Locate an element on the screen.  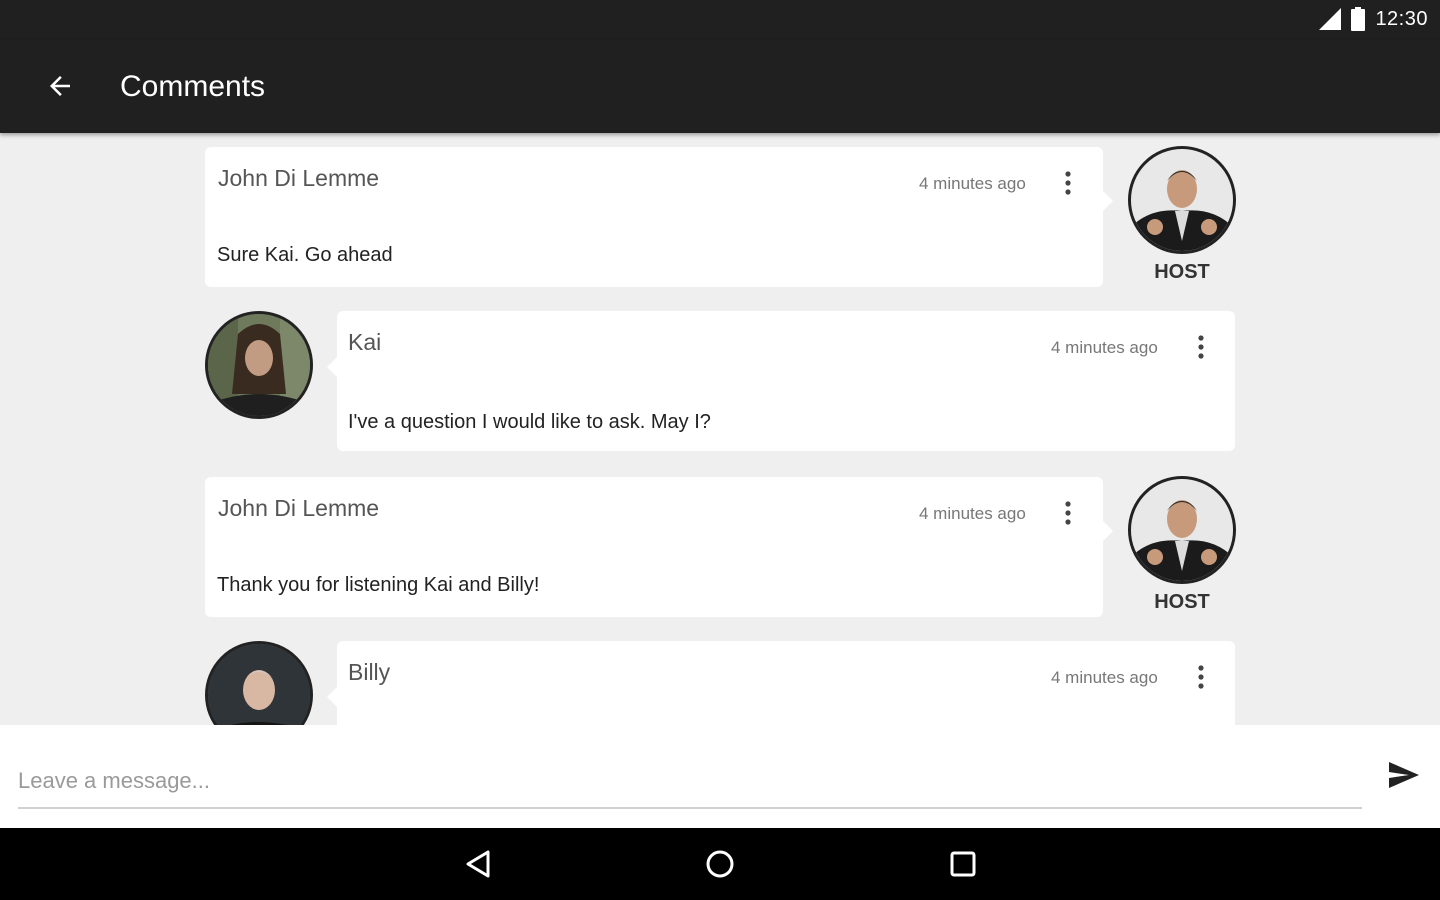
nav-recents-icon is located at coordinates (963, 864).